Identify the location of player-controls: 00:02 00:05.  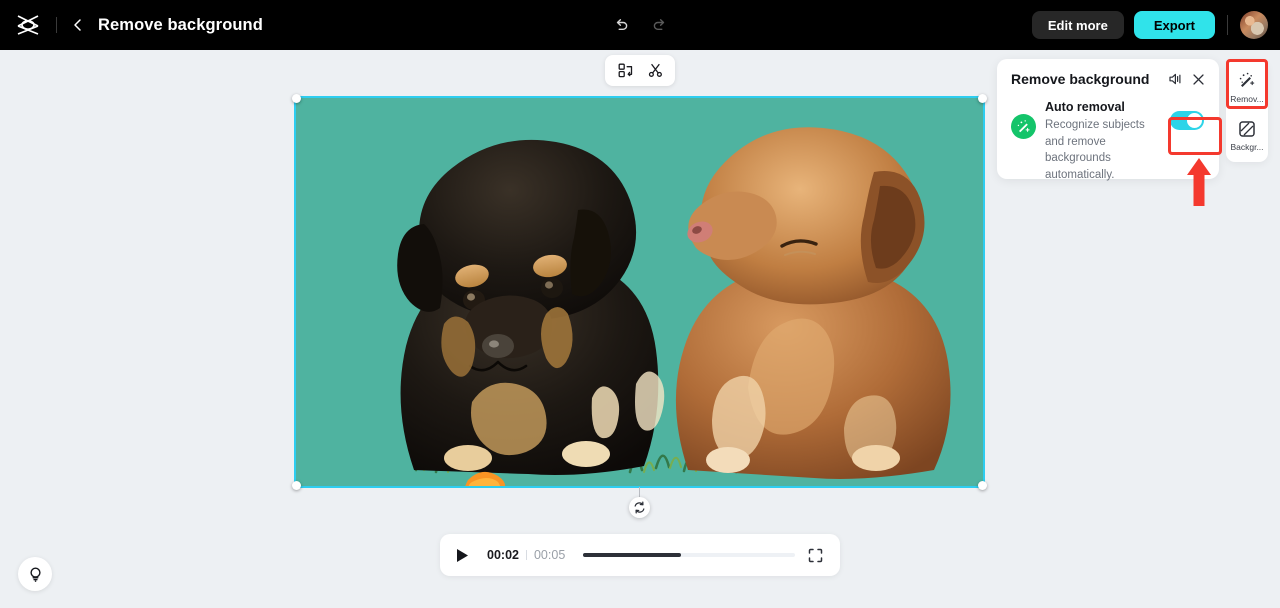
(640, 555).